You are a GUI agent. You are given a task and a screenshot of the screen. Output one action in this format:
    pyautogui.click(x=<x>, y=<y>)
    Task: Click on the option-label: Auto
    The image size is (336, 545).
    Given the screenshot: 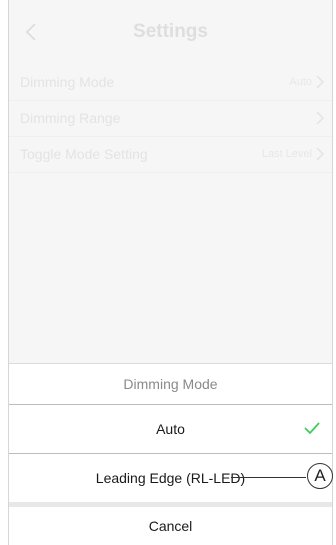 What is the action you would take?
    pyautogui.click(x=170, y=429)
    